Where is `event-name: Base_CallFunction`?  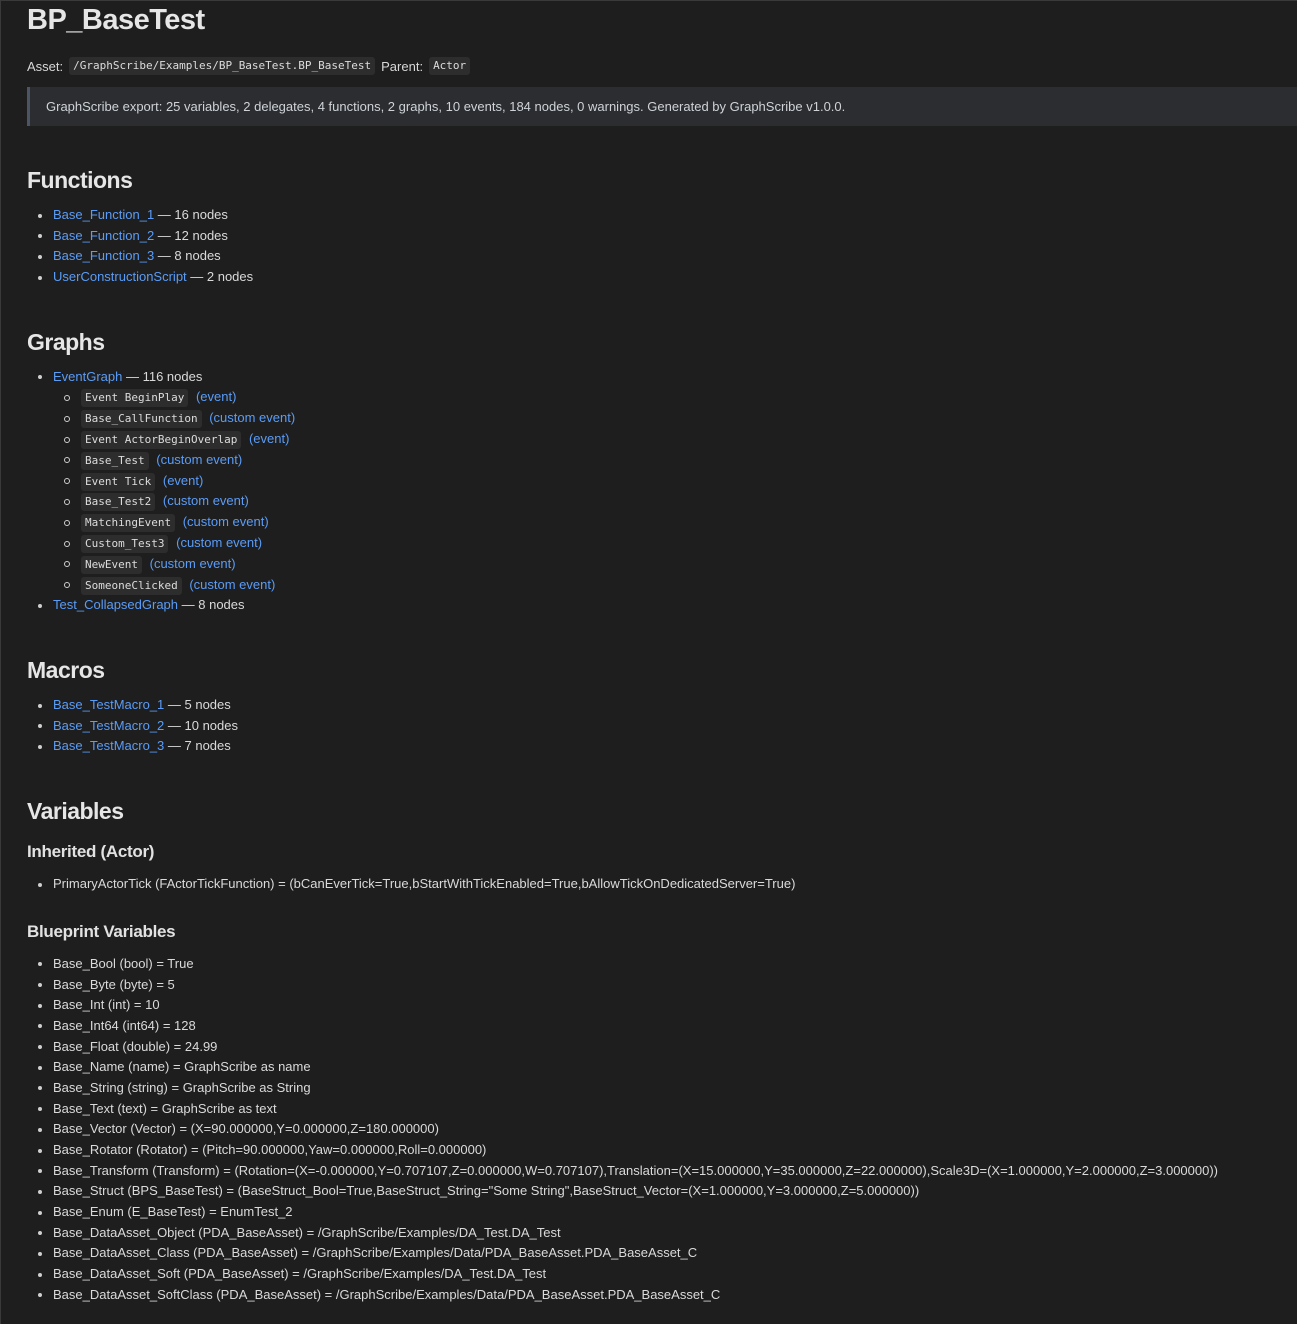 event-name: Base_CallFunction is located at coordinates (141, 419).